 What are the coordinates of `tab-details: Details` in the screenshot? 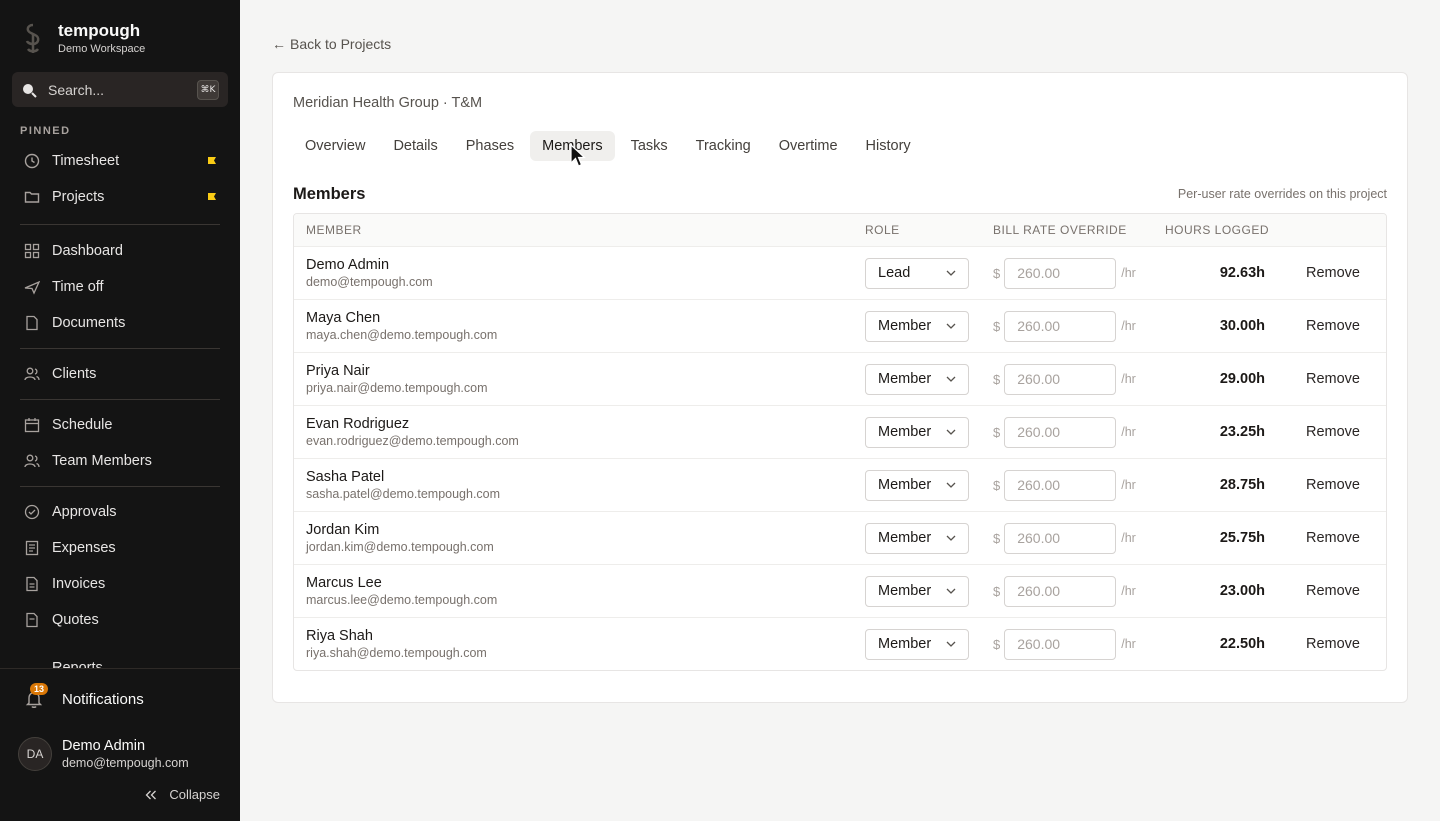 It's located at (415, 146).